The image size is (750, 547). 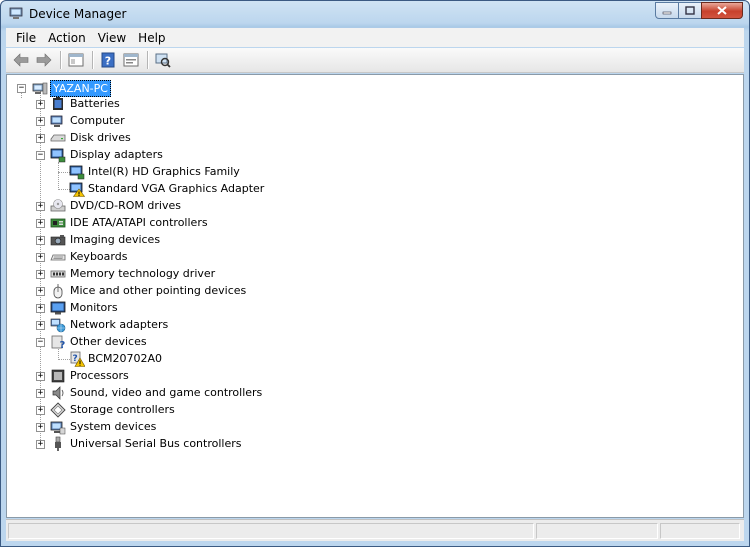 What do you see at coordinates (99, 375) in the screenshot?
I see `category-label: Processors` at bounding box center [99, 375].